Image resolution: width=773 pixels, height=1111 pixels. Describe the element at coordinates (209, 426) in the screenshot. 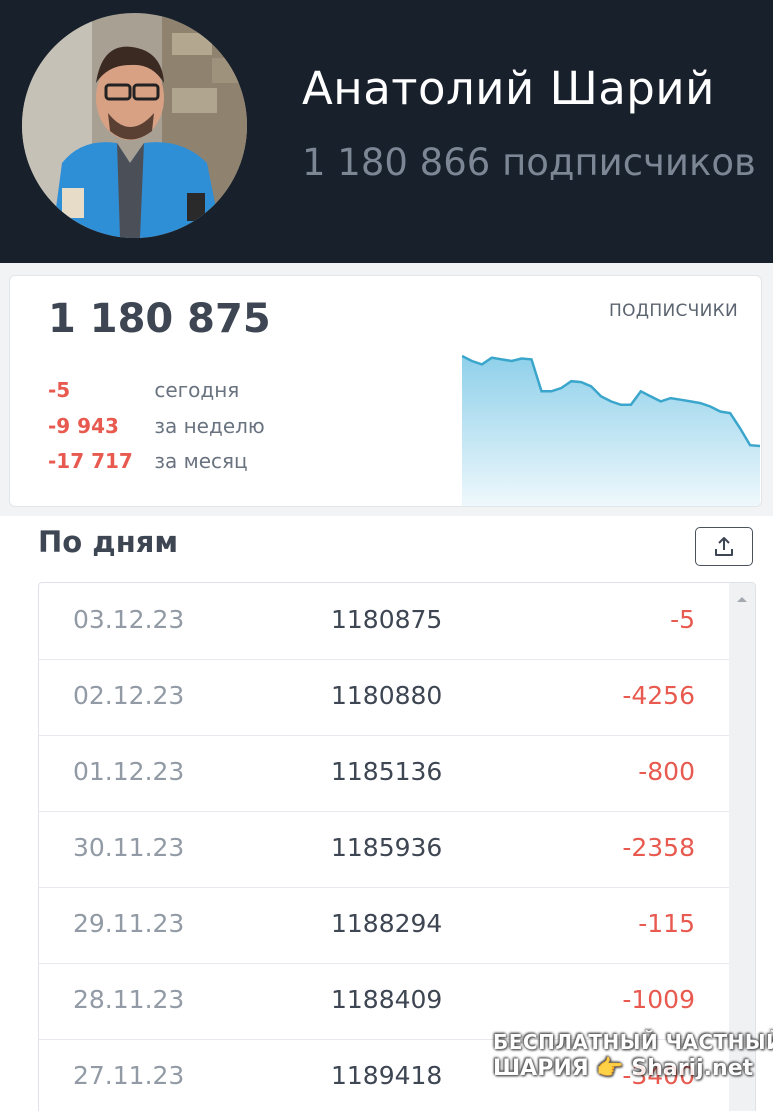

I see `delta-week-label: за неделю` at that location.